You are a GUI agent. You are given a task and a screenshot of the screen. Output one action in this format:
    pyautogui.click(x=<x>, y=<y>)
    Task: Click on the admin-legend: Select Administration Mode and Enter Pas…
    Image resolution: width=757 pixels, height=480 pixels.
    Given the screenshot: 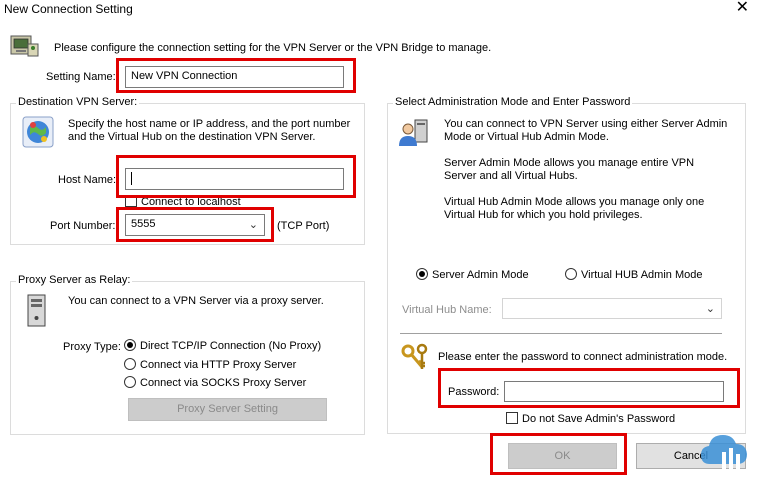 What is the action you would take?
    pyautogui.click(x=513, y=102)
    